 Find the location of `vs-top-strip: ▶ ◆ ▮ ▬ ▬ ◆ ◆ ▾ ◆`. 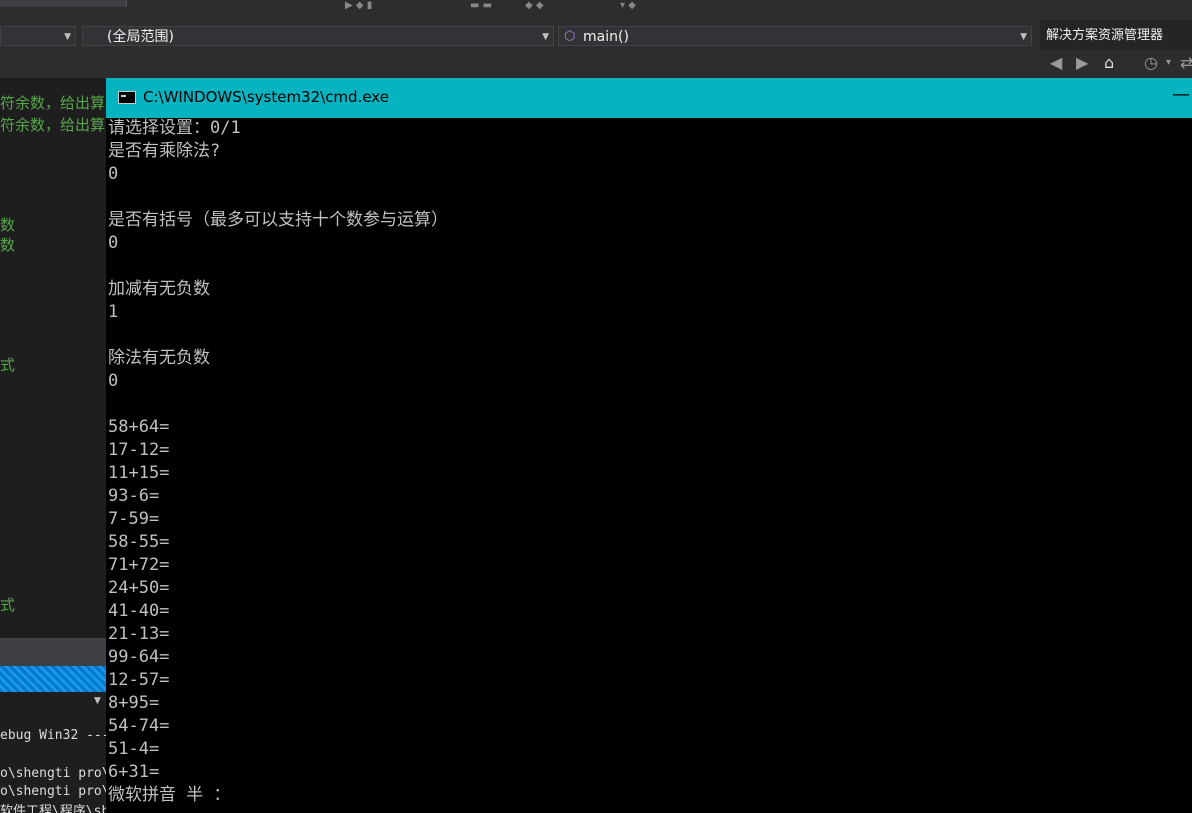

vs-top-strip: ▶ ◆ ▮ ▬ ▬ ◆ ◆ ▾ ◆ is located at coordinates (596, 10).